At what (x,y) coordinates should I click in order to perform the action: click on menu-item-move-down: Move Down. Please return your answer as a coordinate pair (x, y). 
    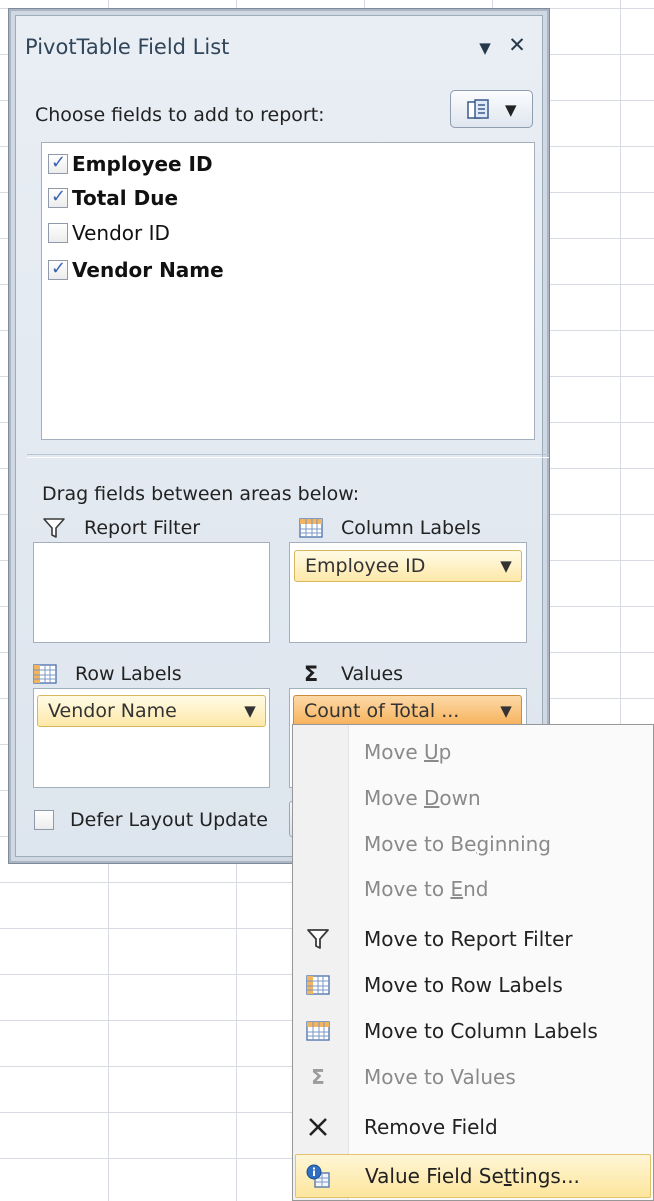
    Looking at the image, I should click on (473, 798).